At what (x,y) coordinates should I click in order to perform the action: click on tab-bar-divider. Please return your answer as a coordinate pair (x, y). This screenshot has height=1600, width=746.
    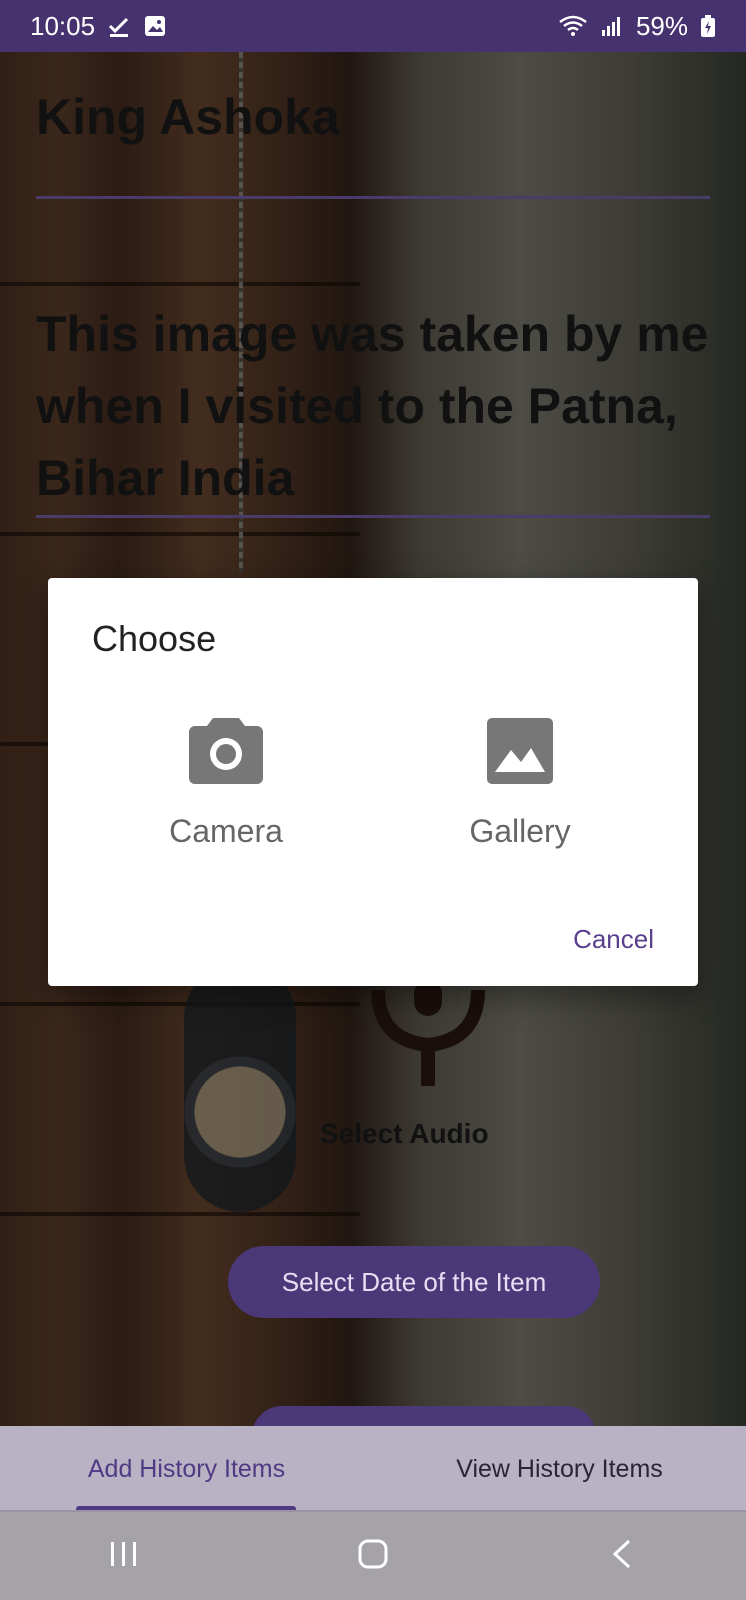
    Looking at the image, I should click on (373, 1511).